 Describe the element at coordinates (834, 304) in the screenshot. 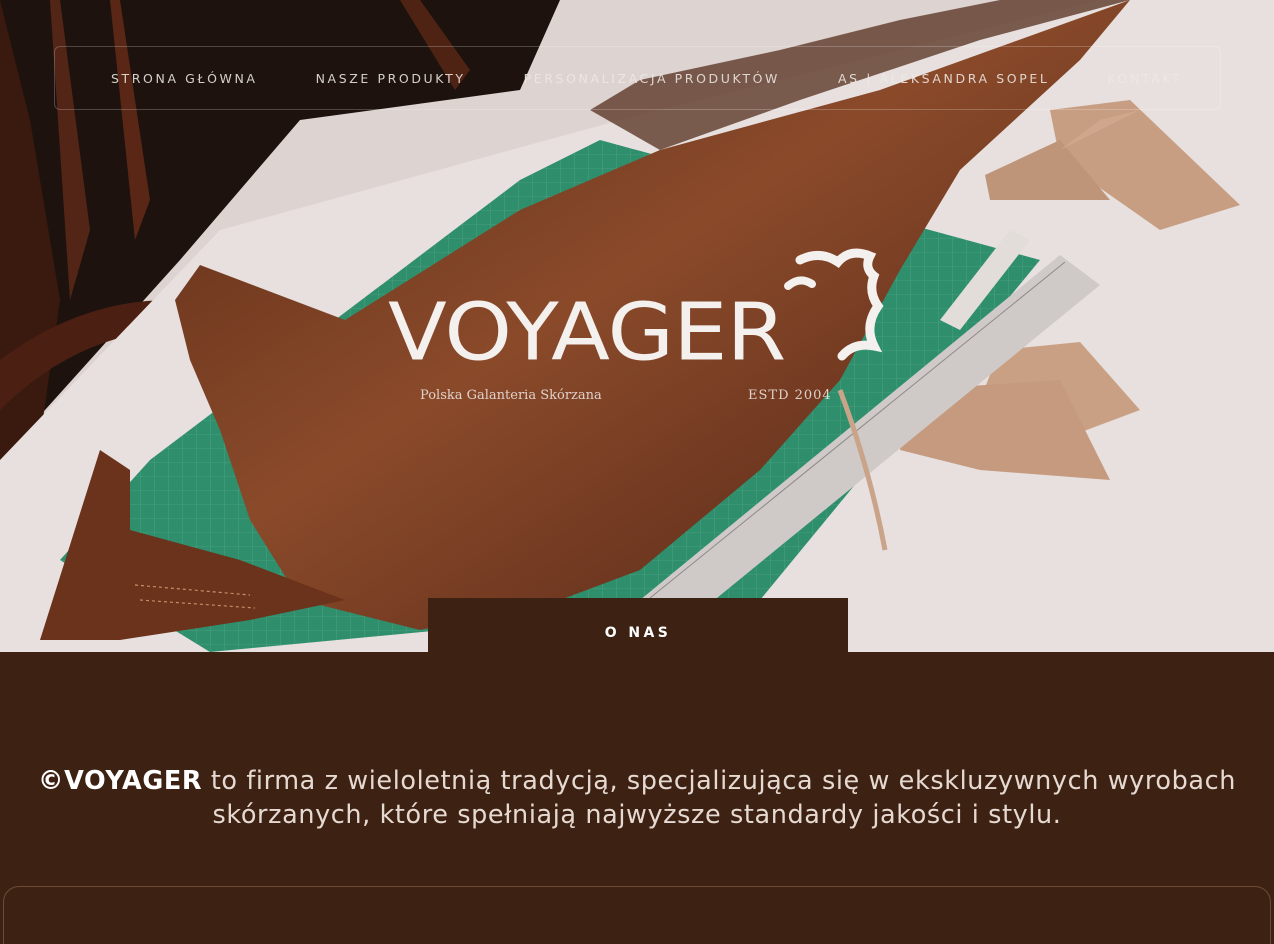

I see `leather-hide-icon` at that location.